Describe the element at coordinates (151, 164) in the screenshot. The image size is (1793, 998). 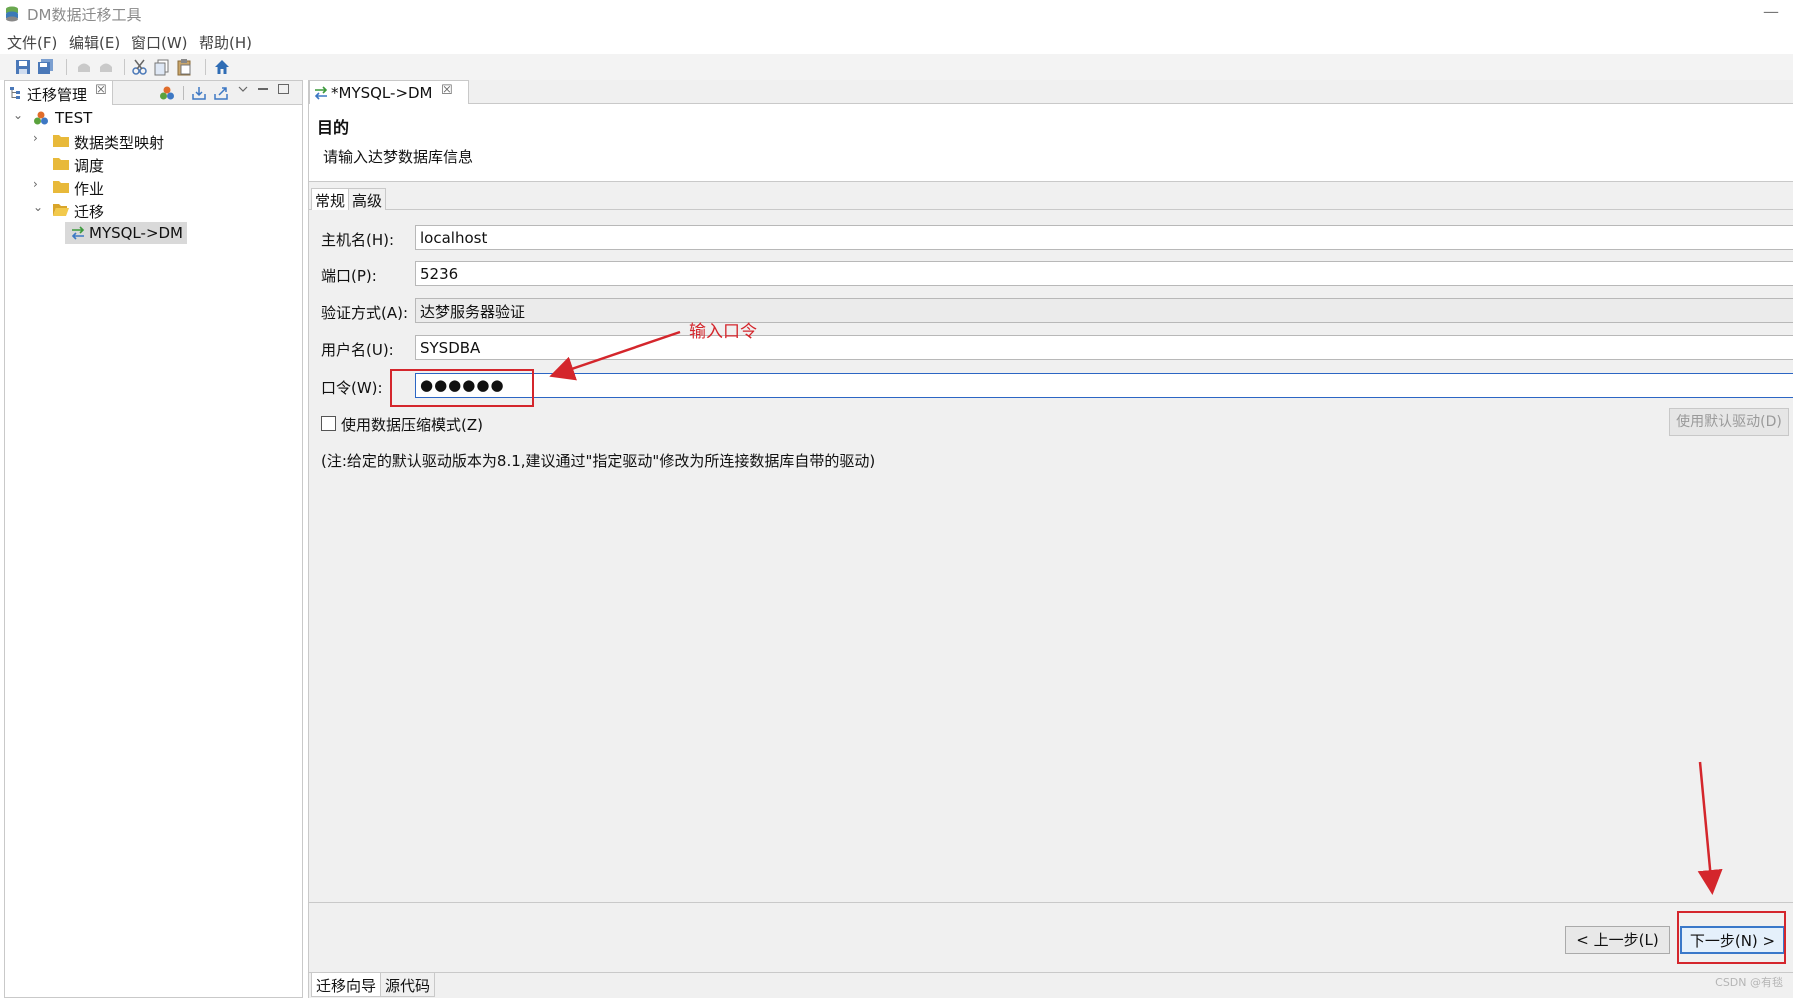
I see `tree-item-schedule: 调度` at that location.